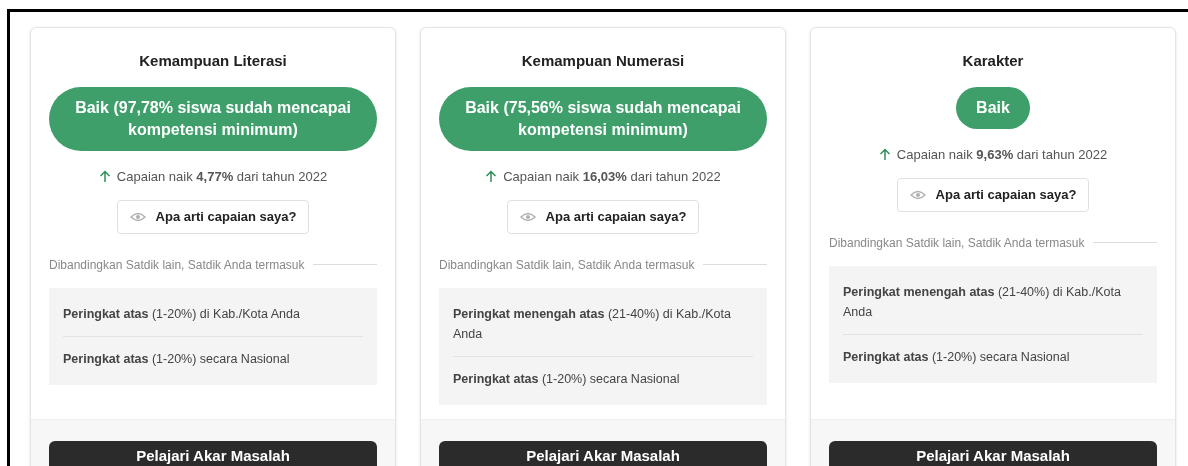 This screenshot has width=1188, height=466. Describe the element at coordinates (603, 61) in the screenshot. I see `card-title: Kemampuan Numerasi` at that location.